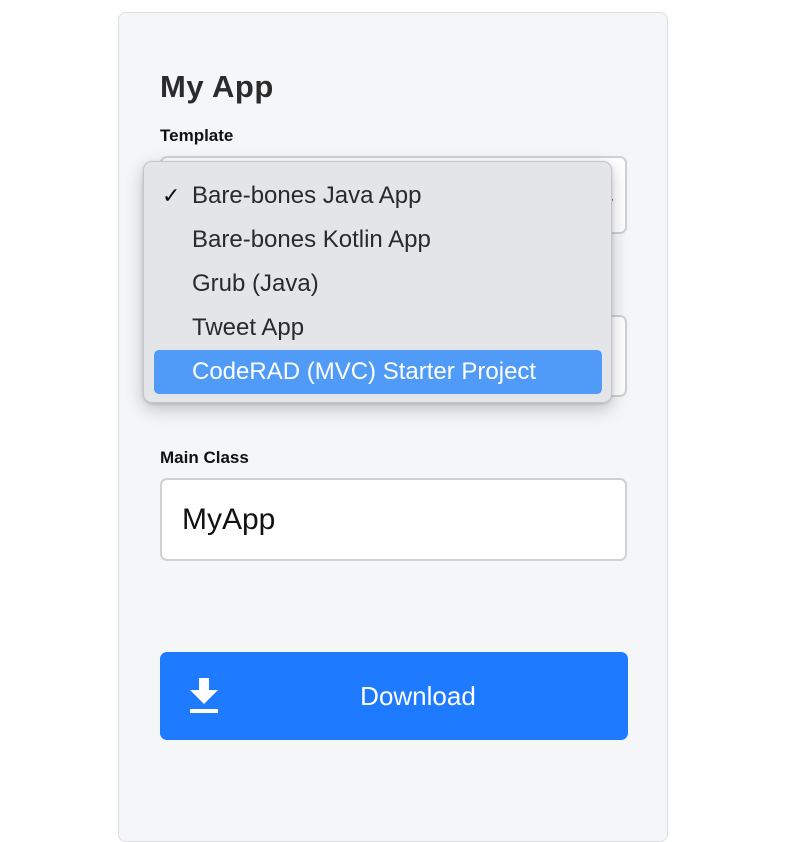 This screenshot has height=842, width=794. I want to click on download-button: Download, so click(394, 696).